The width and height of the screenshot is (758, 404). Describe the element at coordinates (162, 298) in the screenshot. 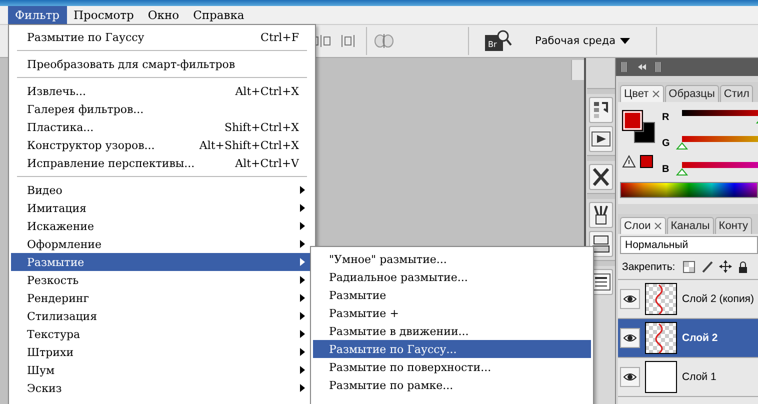

I see `menu-item: Рендеринг` at that location.